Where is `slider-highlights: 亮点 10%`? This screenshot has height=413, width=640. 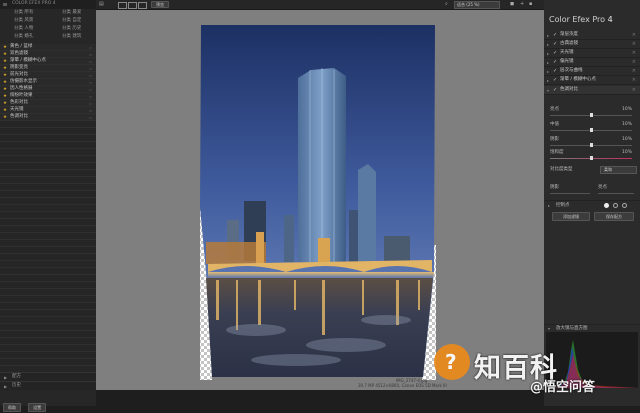 slider-highlights: 亮点 10% is located at coordinates (592, 114).